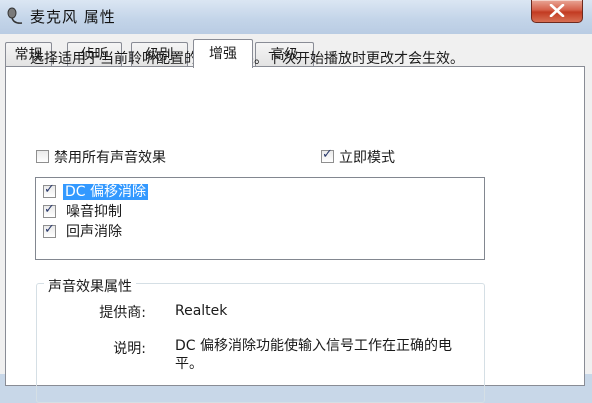  Describe the element at coordinates (73, 17) in the screenshot. I see `window-title: 麦克风 属性` at that location.